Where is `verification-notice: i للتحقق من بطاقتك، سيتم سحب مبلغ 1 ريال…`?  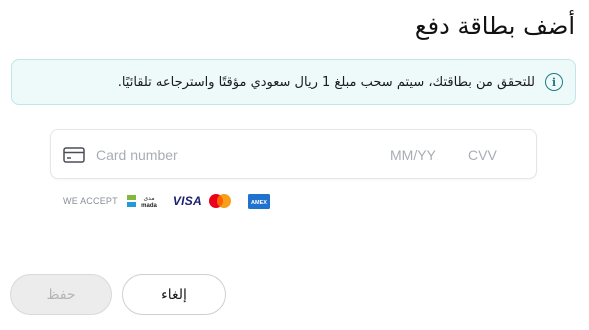
verification-notice: i للتحقق من بطاقتك، سيتم سحب مبلغ 1 ريال… is located at coordinates (293, 82).